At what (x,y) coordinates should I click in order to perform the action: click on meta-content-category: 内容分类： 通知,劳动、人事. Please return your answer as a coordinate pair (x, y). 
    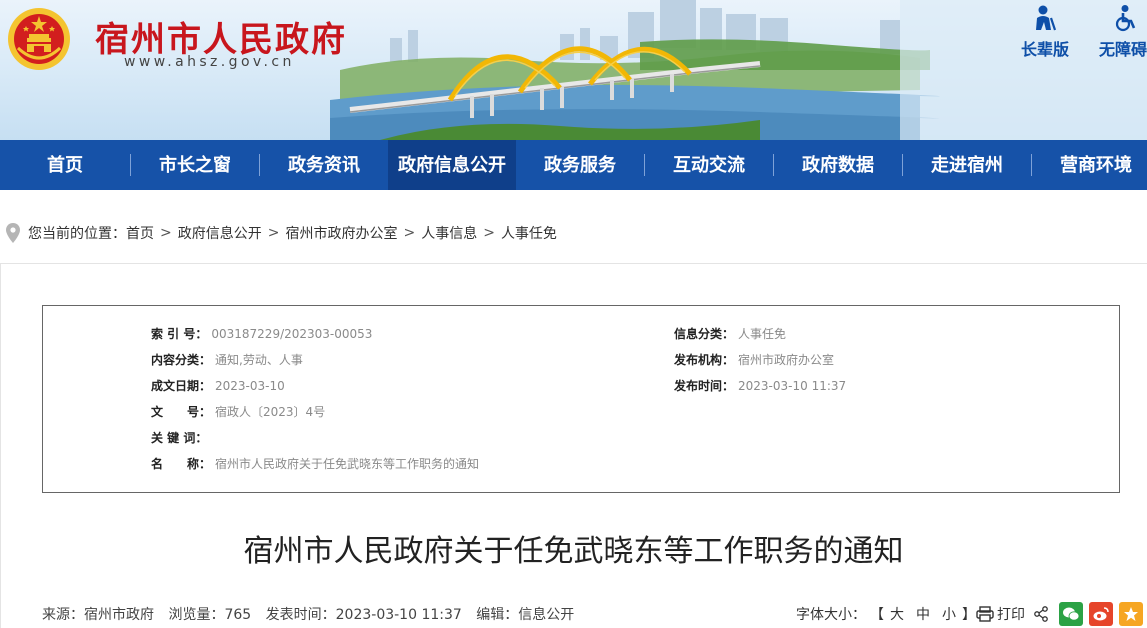
    Looking at the image, I should click on (227, 360).